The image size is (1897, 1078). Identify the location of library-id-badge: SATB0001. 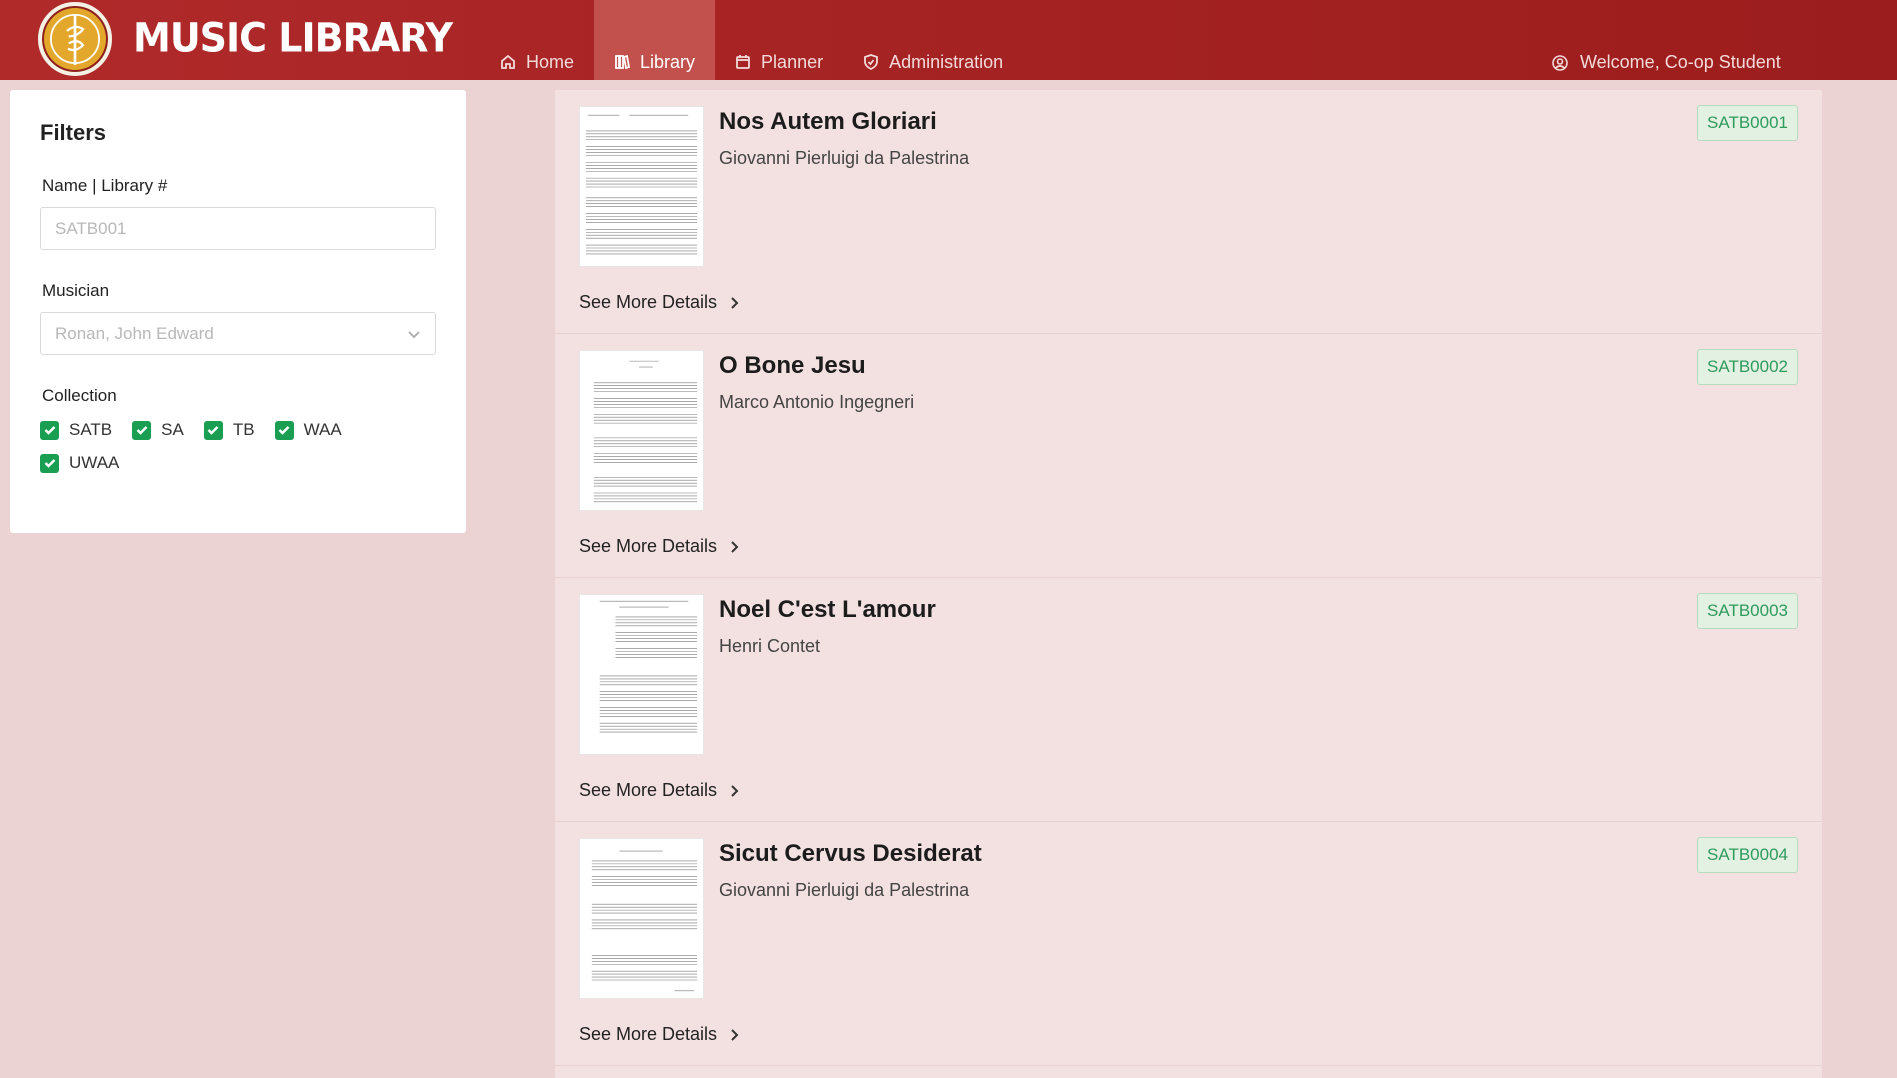
(1747, 123).